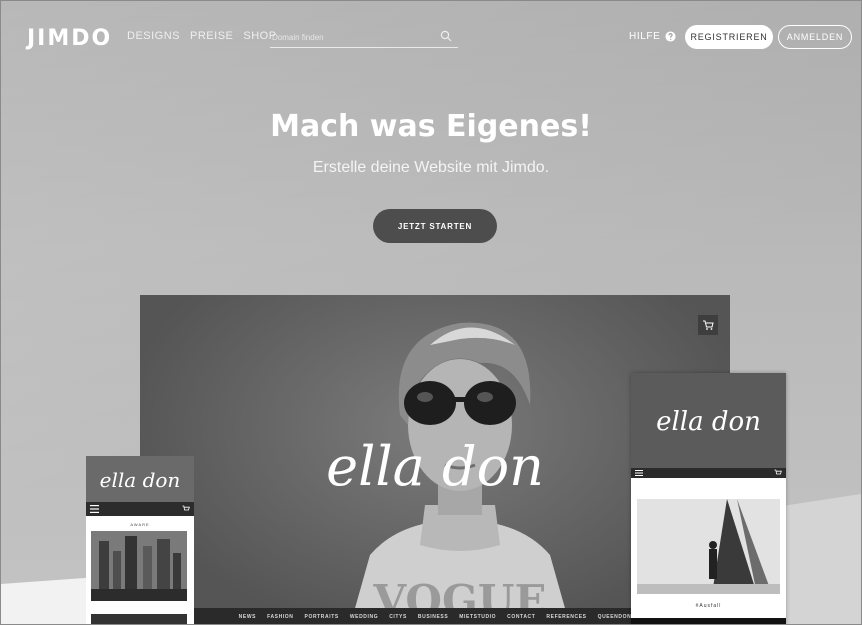 Image resolution: width=862 pixels, height=625 pixels. Describe the element at coordinates (708, 606) in the screenshot. I see `phone-right-caption: #Ausfall` at that location.